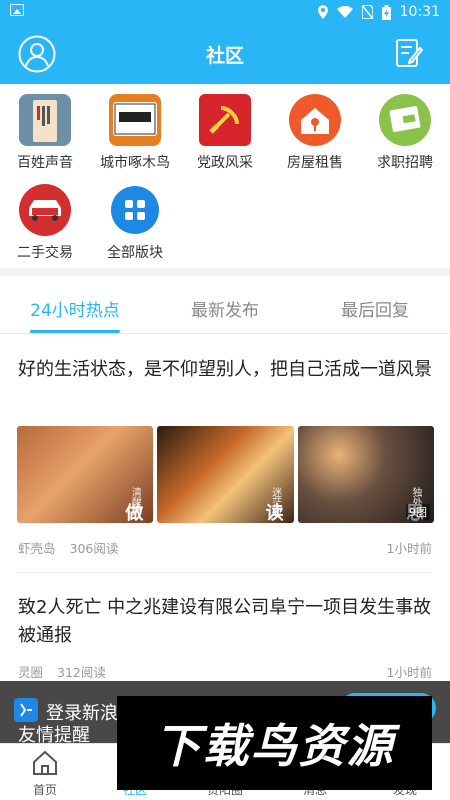  I want to click on image-caption-large: 做, so click(133, 512).